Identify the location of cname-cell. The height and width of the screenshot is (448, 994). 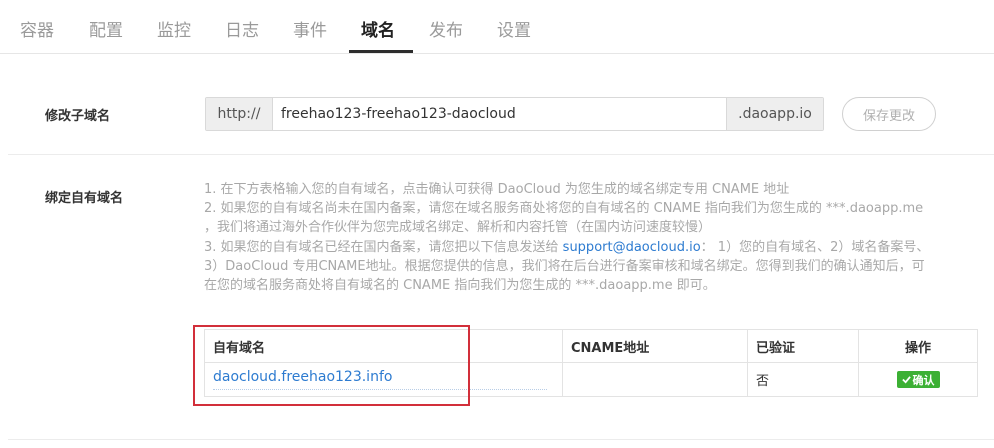
(655, 379).